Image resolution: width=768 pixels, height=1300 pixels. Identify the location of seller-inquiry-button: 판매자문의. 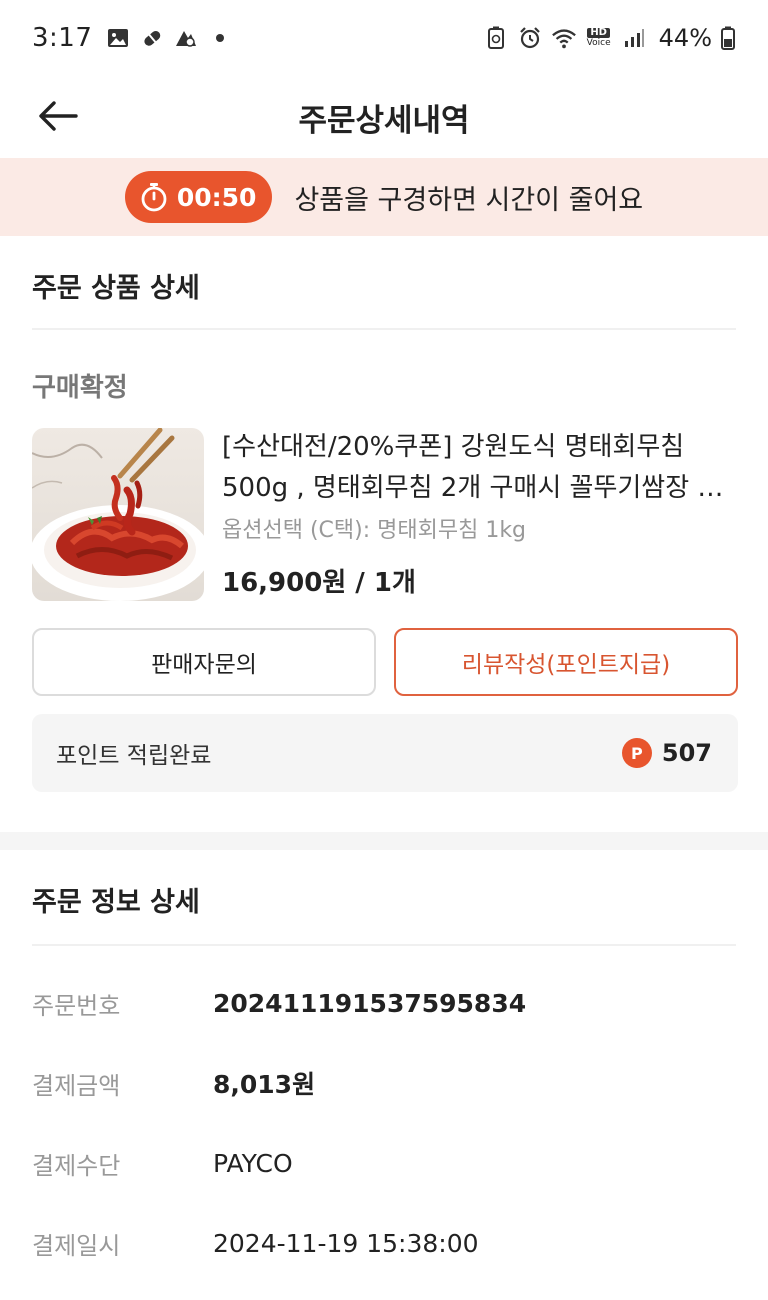
(204, 662).